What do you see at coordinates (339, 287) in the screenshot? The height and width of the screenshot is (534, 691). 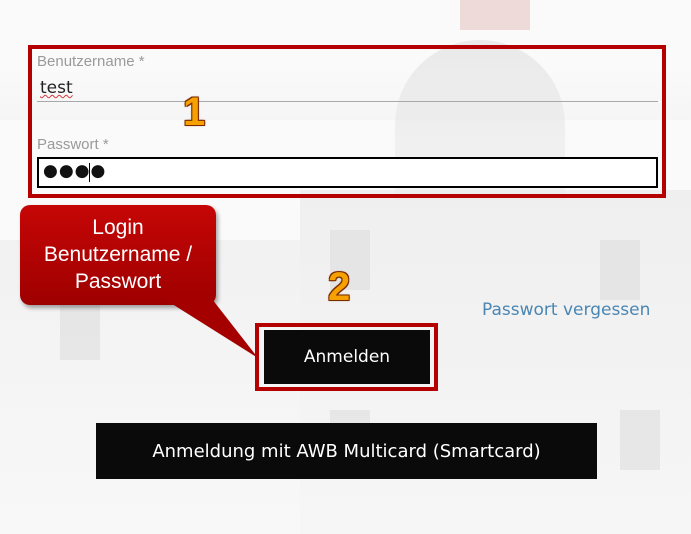 I see `step-number-2: 2` at bounding box center [339, 287].